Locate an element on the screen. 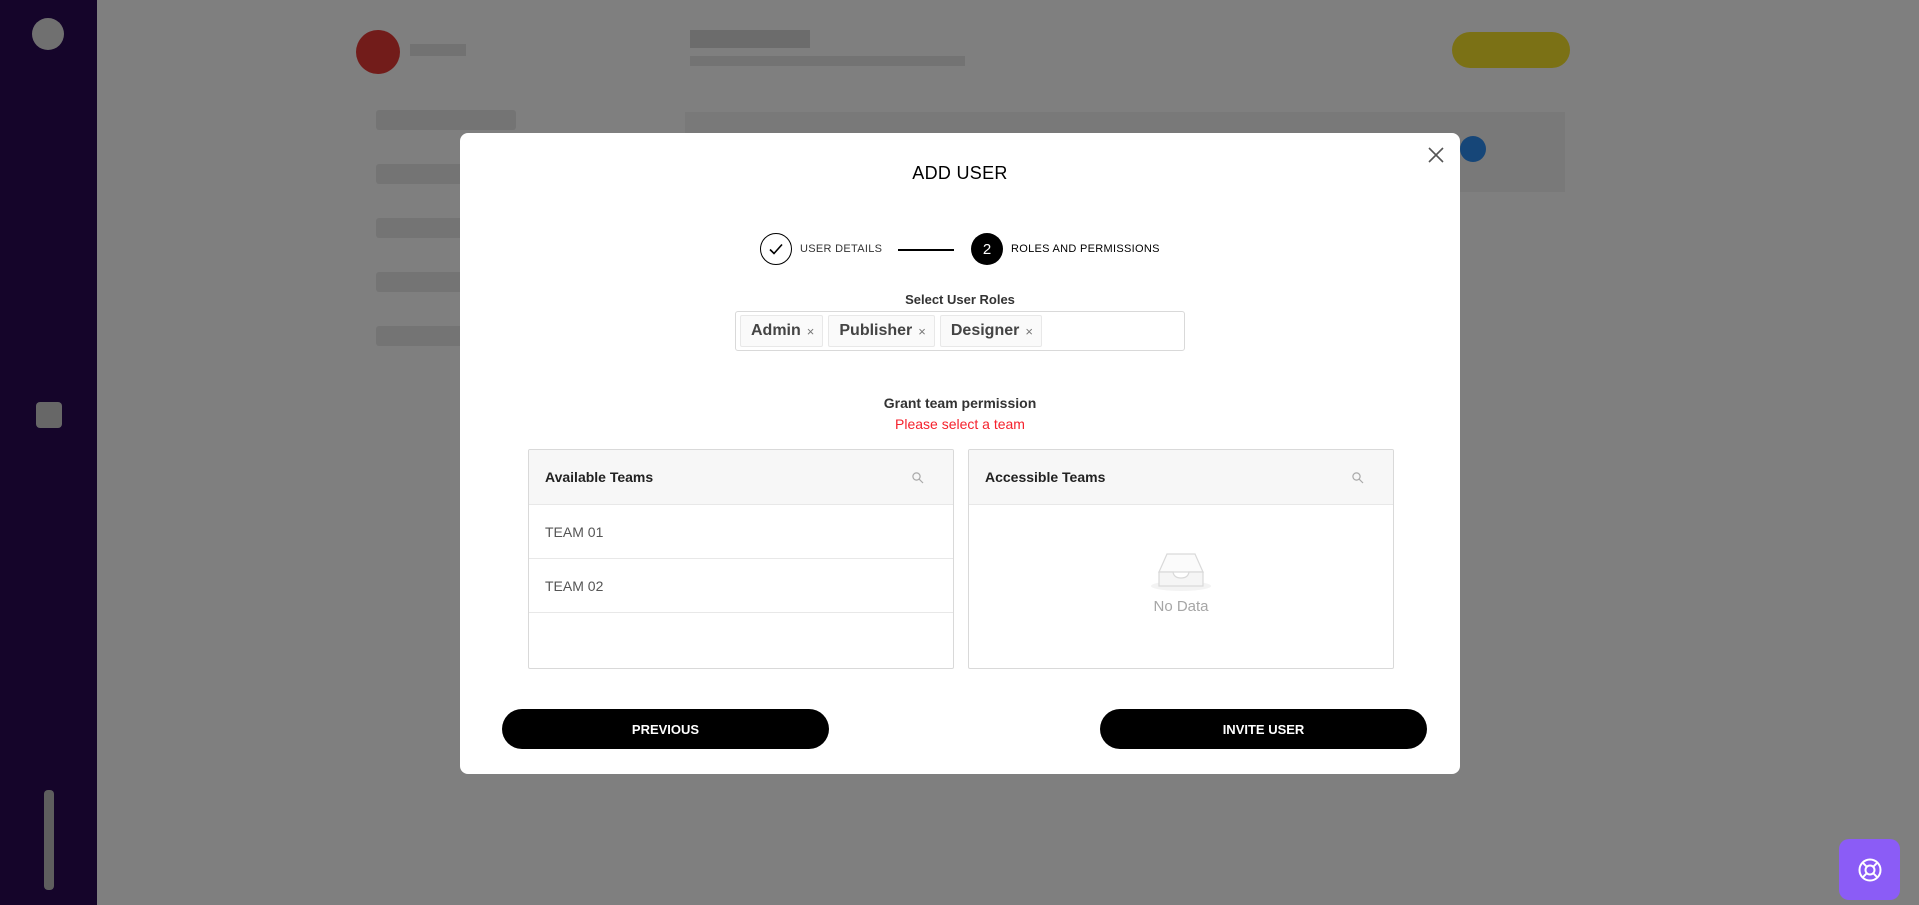 This screenshot has height=905, width=1919. step-connector is located at coordinates (926, 250).